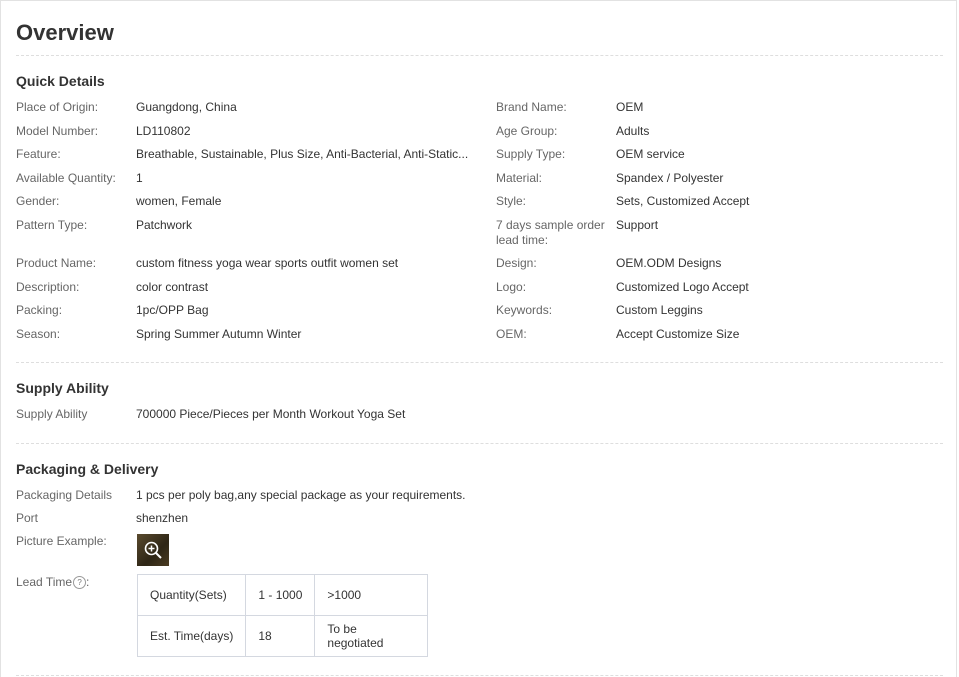 Image resolution: width=959 pixels, height=677 pixels. I want to click on lead-time-text: Lead Time, so click(44, 582).